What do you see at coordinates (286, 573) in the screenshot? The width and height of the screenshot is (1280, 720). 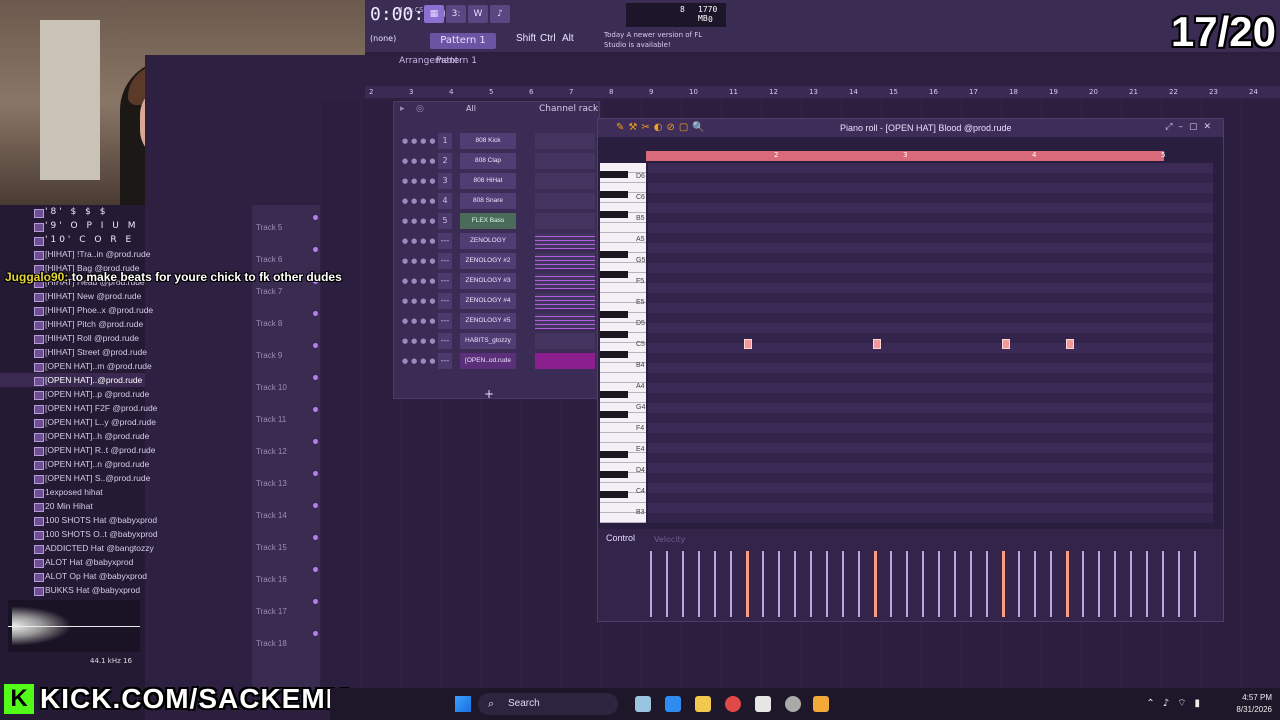 I see `track-header: Track 16` at bounding box center [286, 573].